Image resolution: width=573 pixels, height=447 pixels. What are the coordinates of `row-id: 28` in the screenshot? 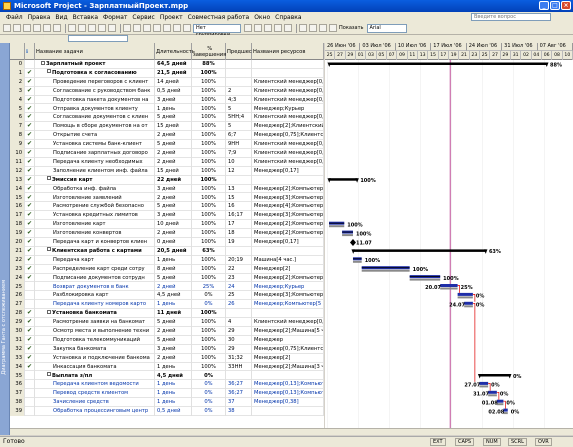 It's located at (17, 314).